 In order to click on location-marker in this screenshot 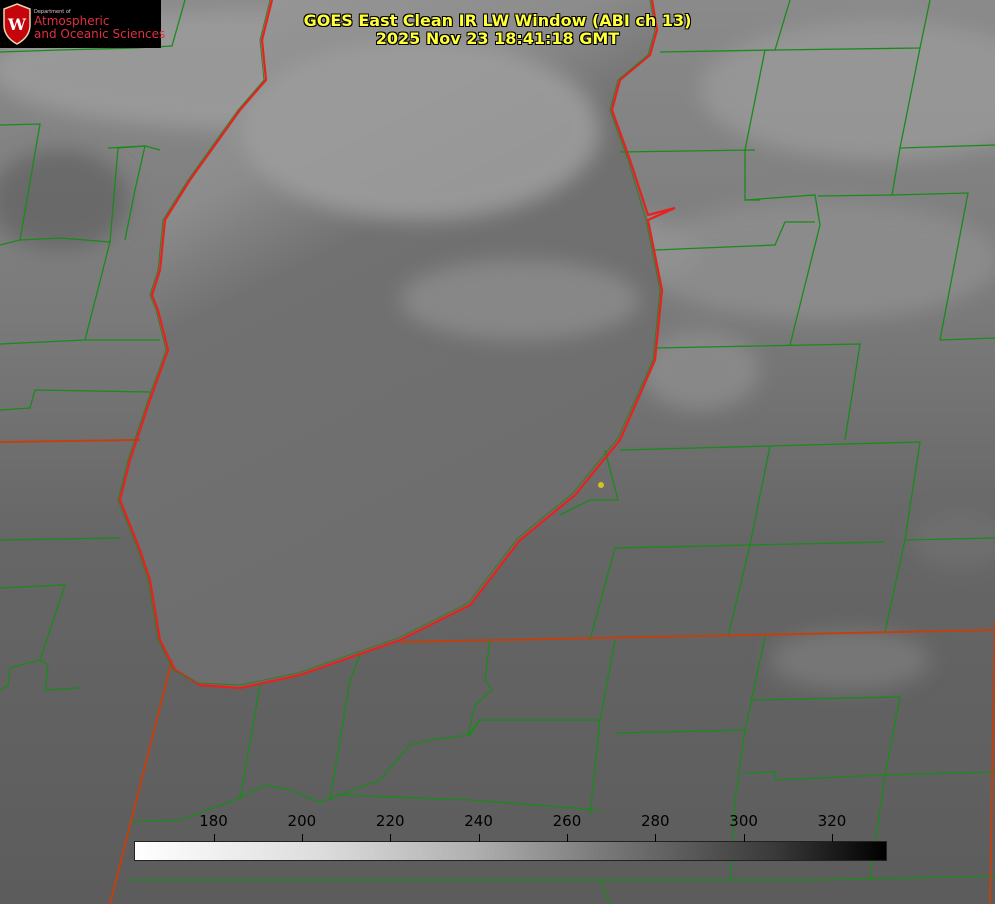, I will do `click(601, 485)`.